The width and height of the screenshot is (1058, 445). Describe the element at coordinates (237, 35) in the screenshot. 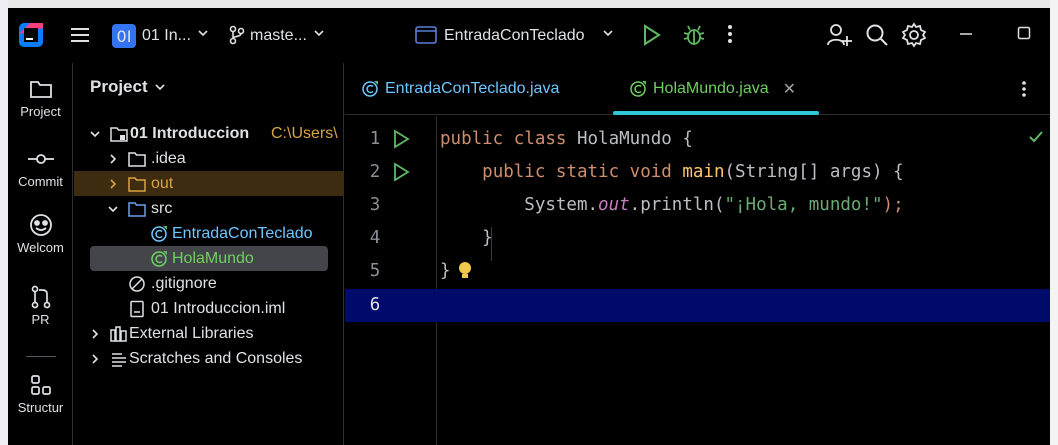

I see `git-branch-icon` at that location.